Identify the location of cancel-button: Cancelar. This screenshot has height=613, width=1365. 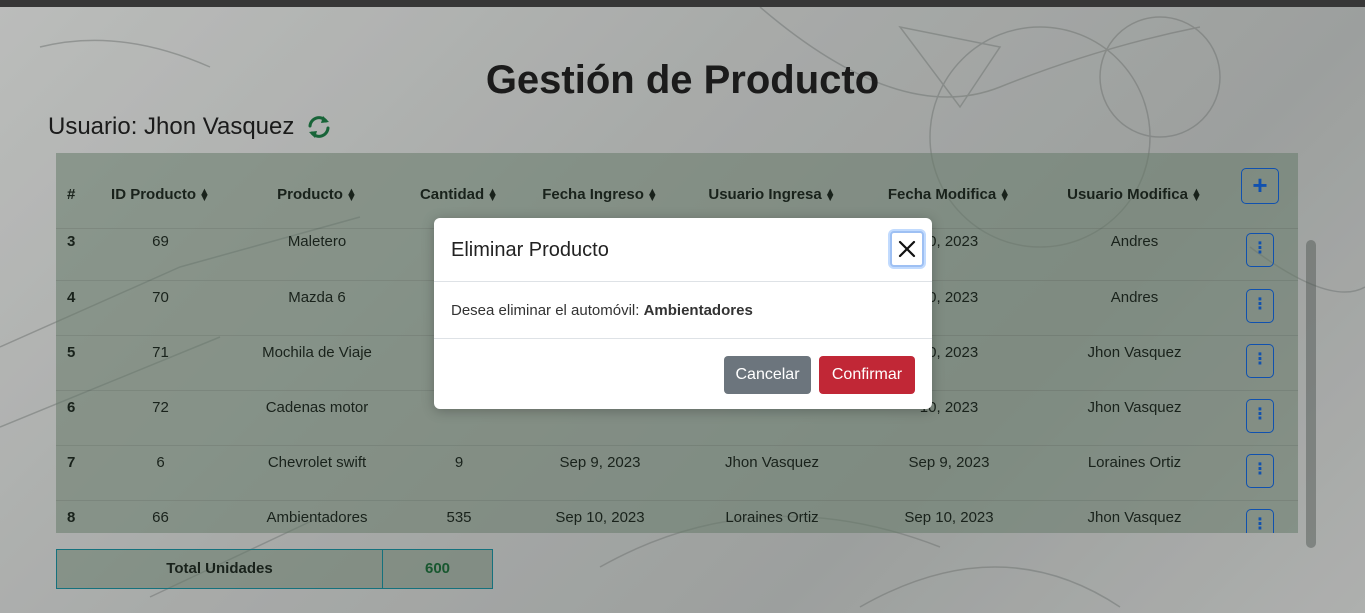
(767, 375).